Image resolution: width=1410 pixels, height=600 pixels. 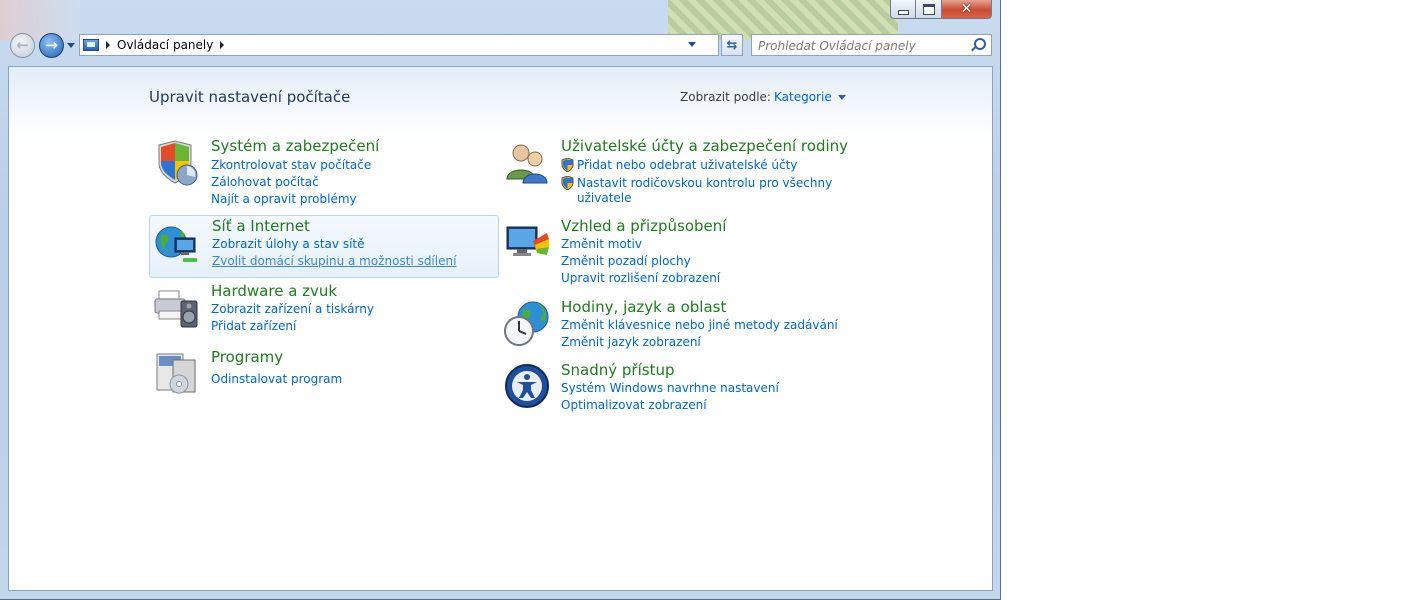 What do you see at coordinates (295, 146) in the screenshot?
I see `category-title-system-security: Systém a zabezpečení` at bounding box center [295, 146].